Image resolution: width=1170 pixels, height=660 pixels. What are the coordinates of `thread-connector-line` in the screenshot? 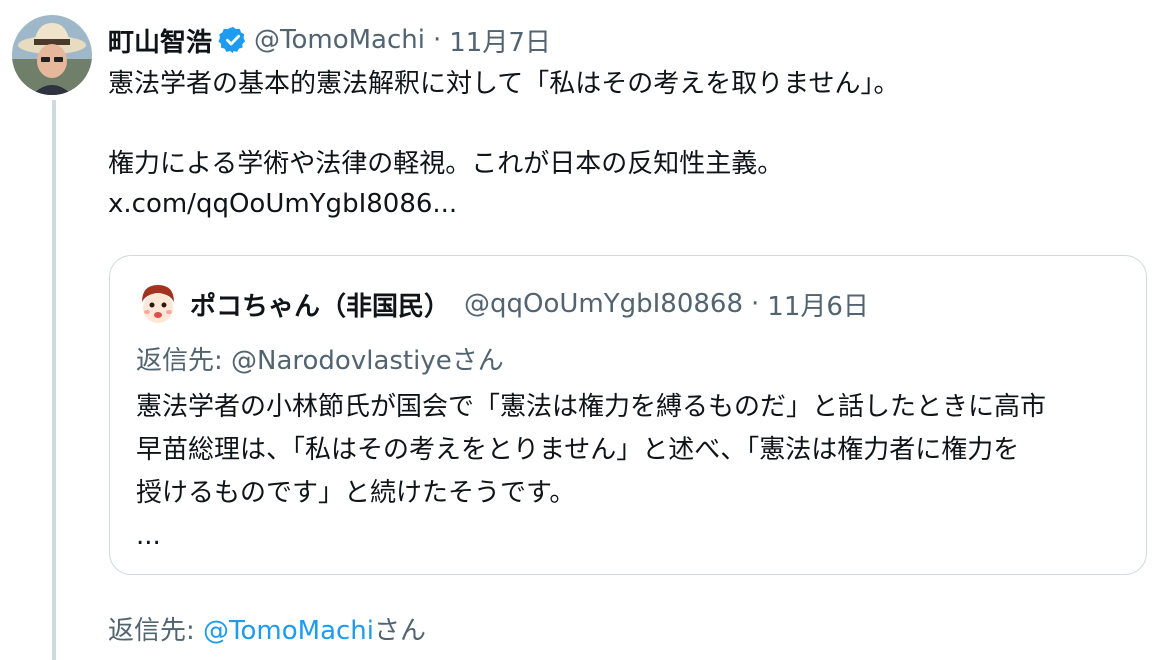 It's located at (54, 380).